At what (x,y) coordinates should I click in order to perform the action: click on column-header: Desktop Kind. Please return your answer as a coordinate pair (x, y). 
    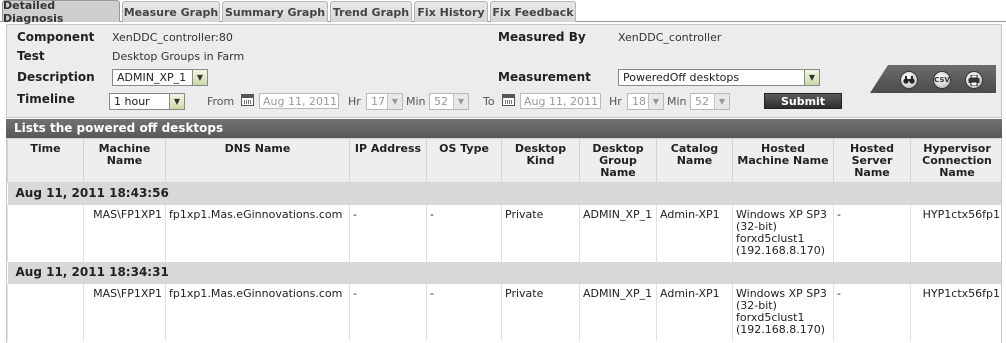
    Looking at the image, I should click on (540, 160).